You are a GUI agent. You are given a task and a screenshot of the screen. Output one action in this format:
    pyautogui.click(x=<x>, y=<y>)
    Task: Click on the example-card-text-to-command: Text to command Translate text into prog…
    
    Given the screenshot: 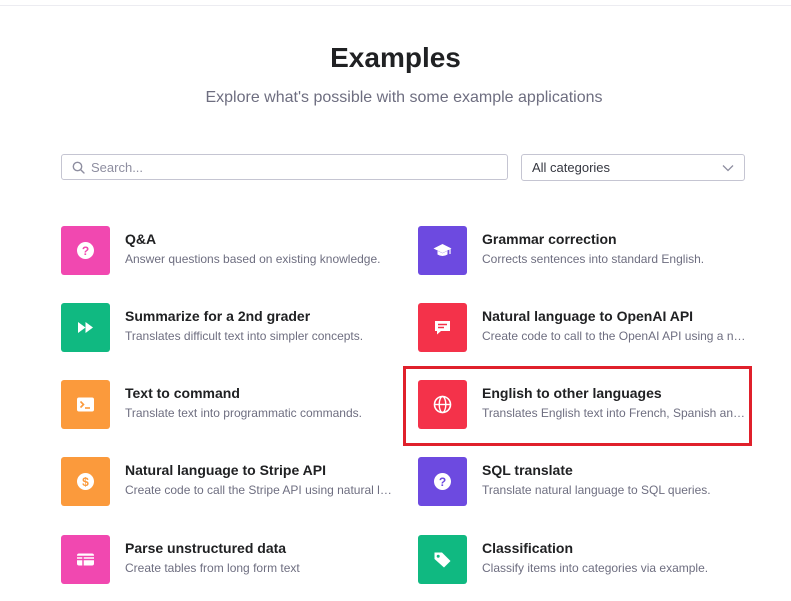 What is the action you would take?
    pyautogui.click(x=231, y=405)
    